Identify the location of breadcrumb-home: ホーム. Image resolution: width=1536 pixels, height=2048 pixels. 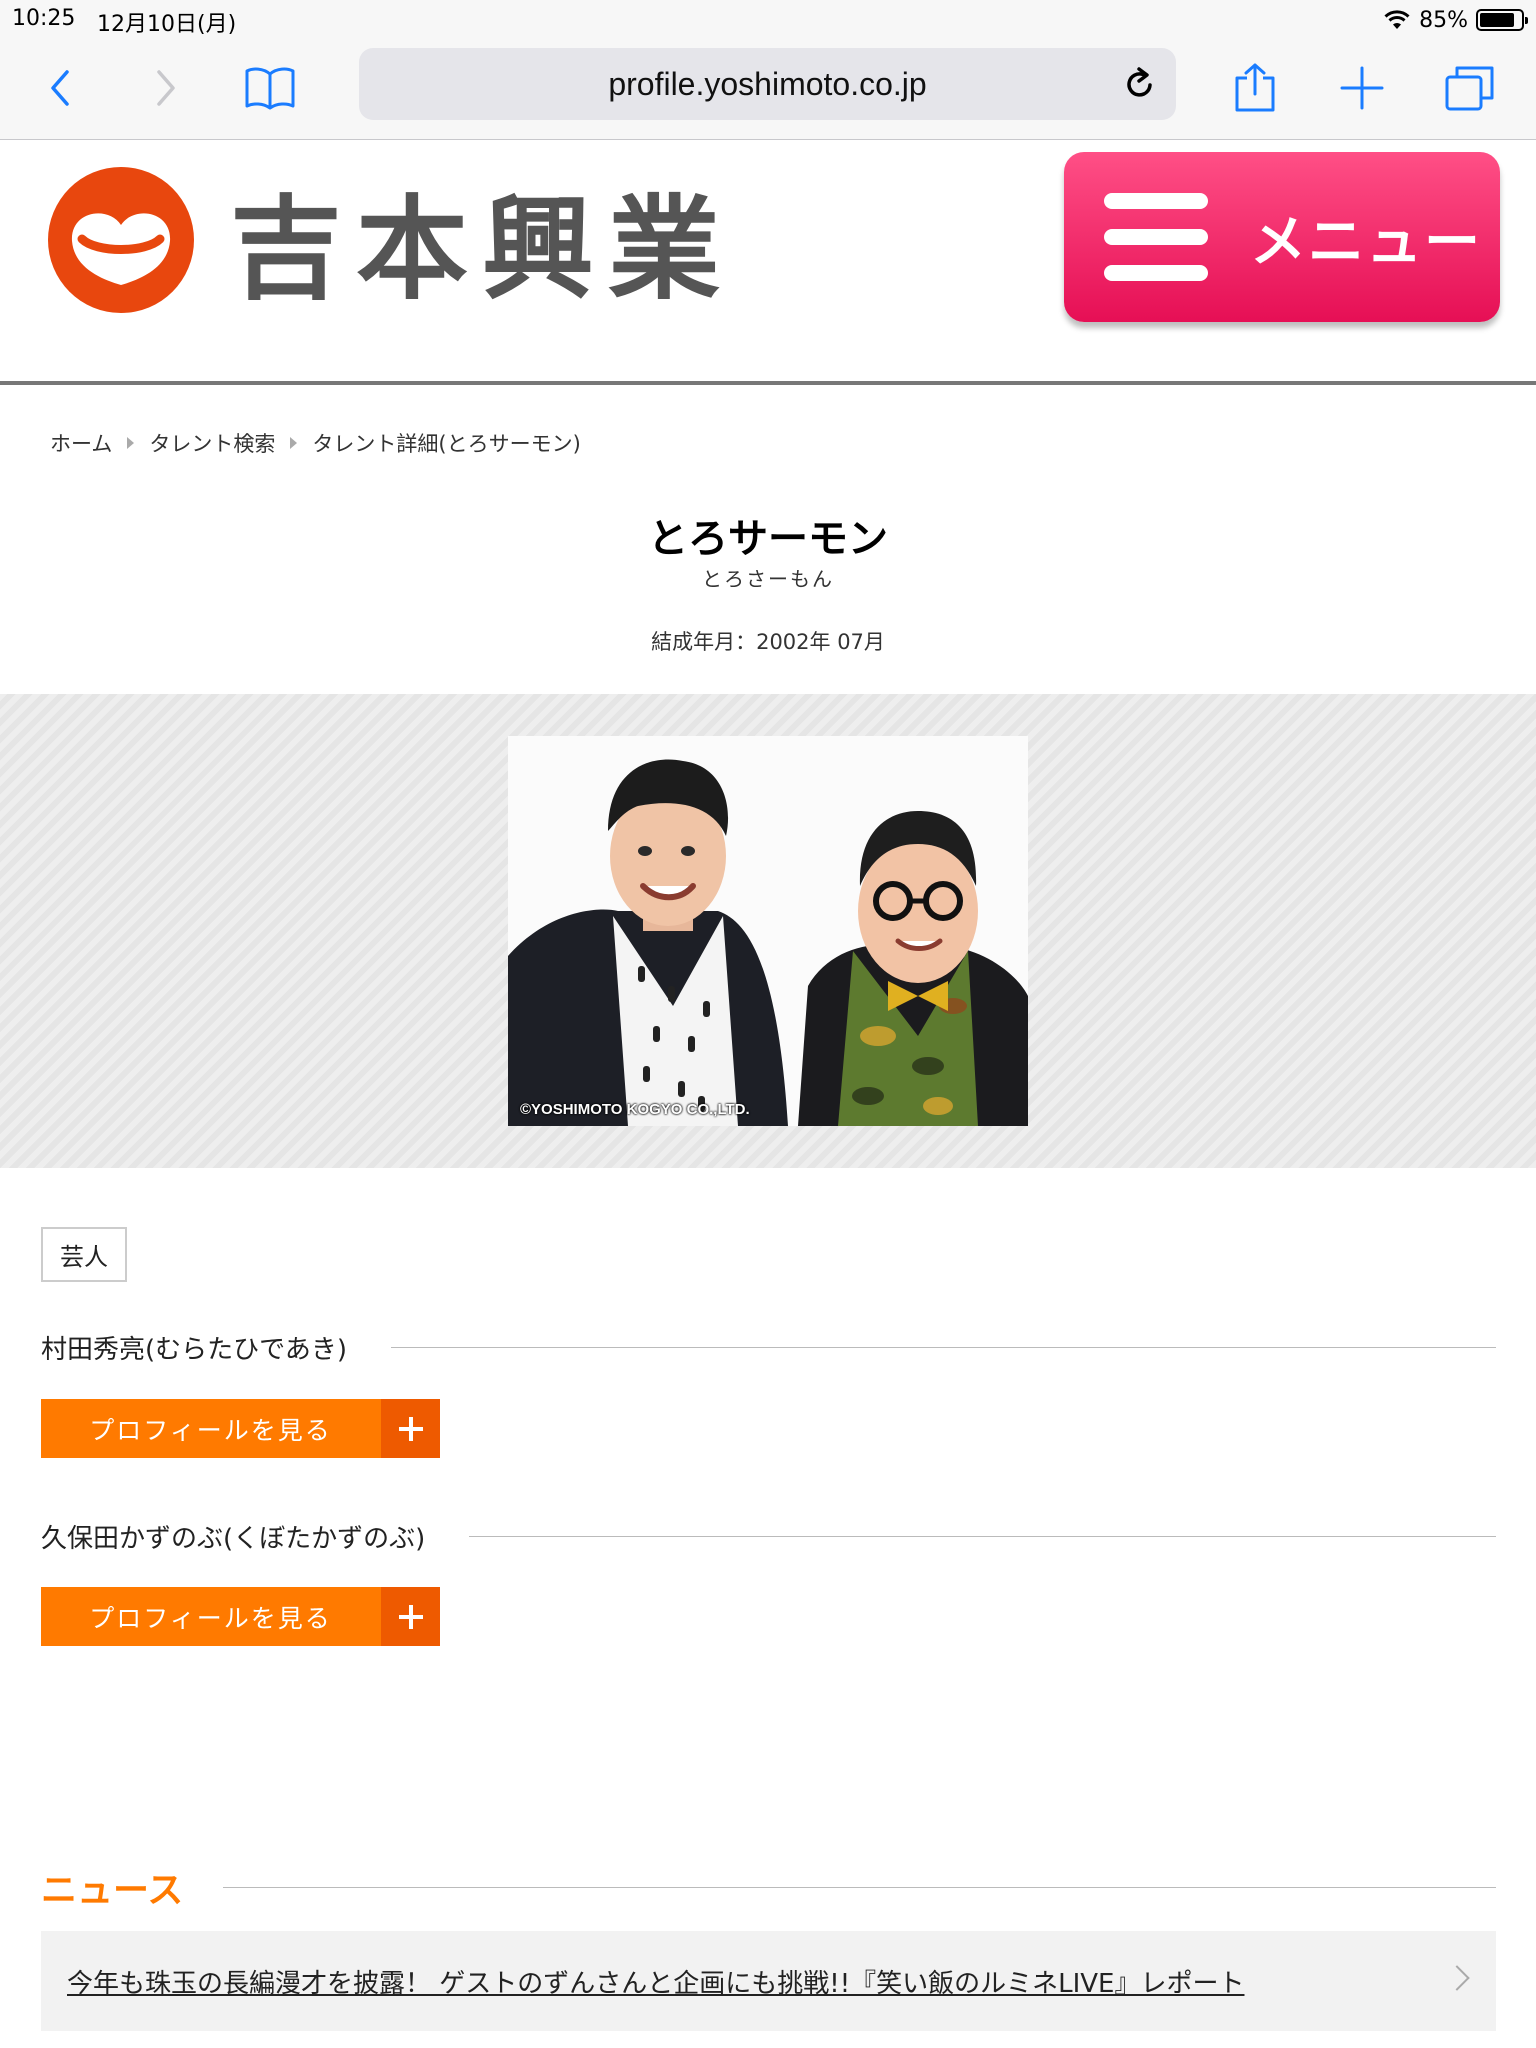
(81, 443).